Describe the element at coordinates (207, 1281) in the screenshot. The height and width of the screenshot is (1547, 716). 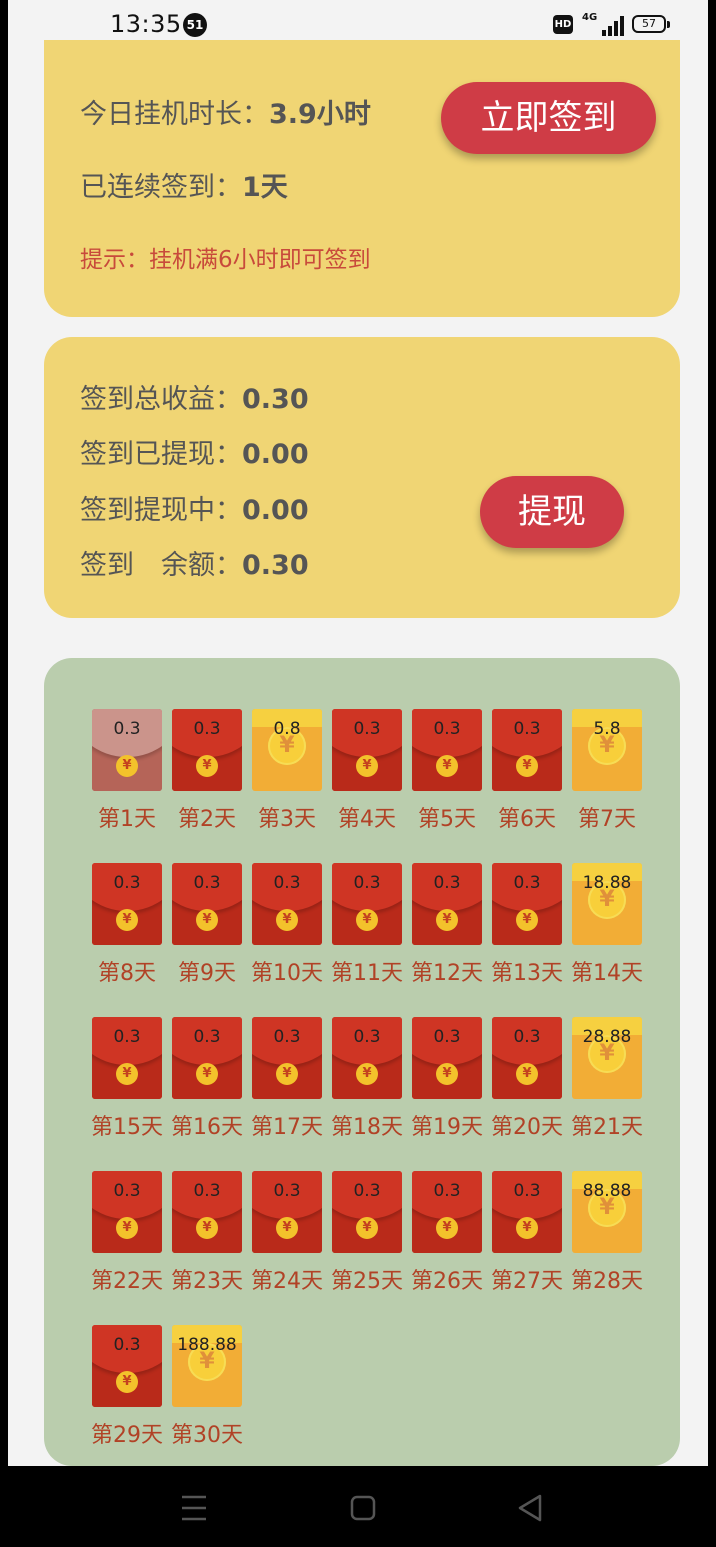
I see `day-label: 第23天` at that location.